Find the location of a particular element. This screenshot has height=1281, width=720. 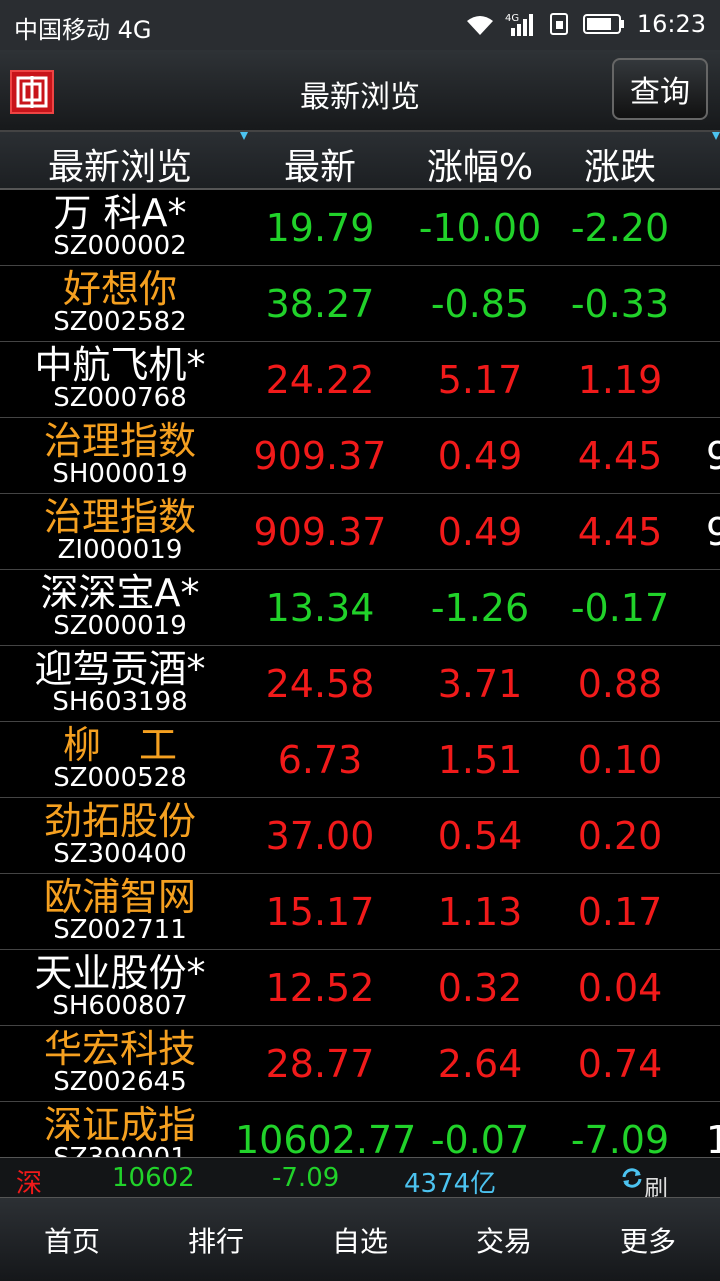

column-header-price: 最新 is located at coordinates (320, 164).